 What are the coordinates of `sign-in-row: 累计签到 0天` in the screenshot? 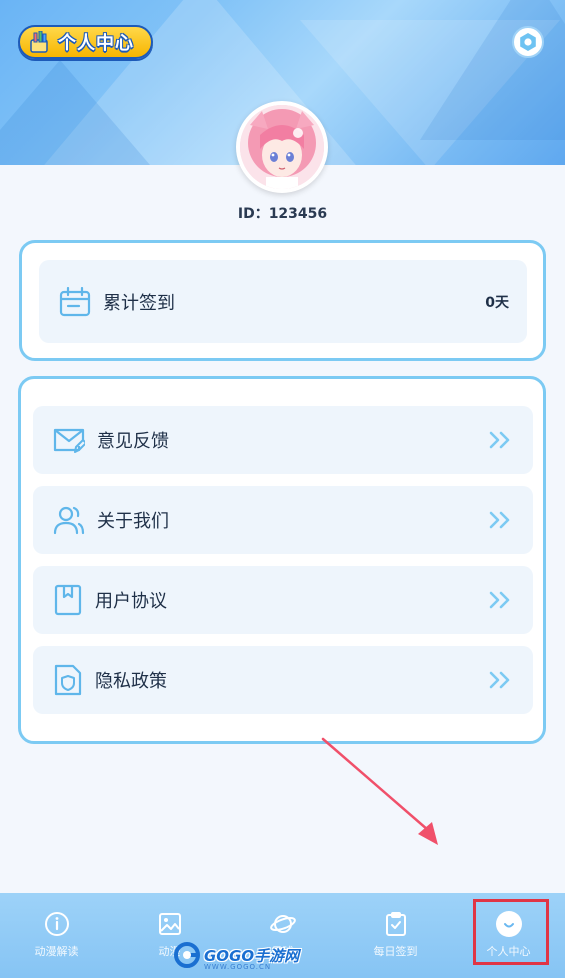 It's located at (283, 301).